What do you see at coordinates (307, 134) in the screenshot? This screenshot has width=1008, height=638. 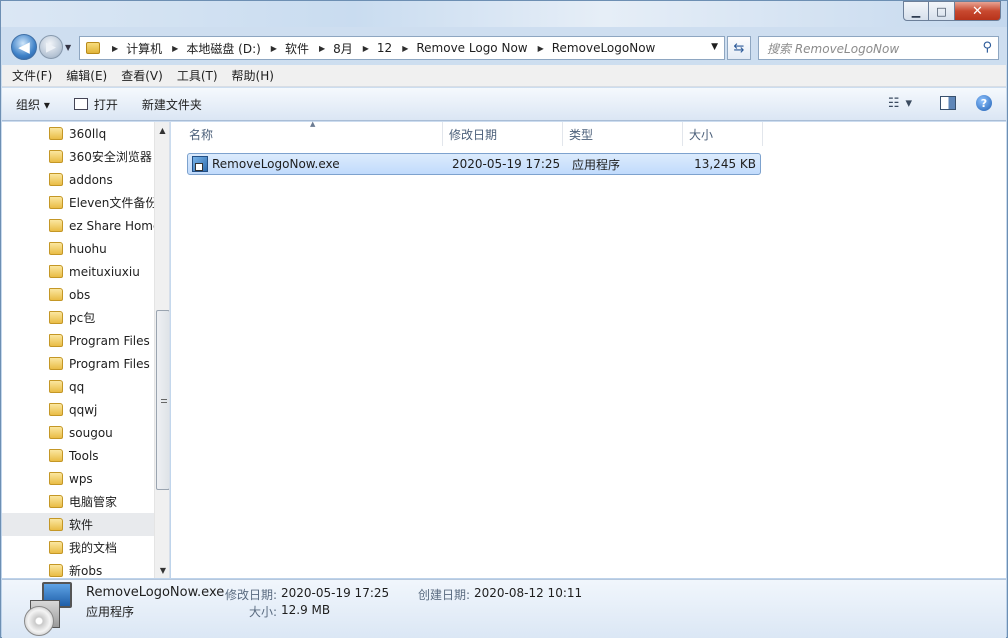 I see `column-header-name: 名称` at bounding box center [307, 134].